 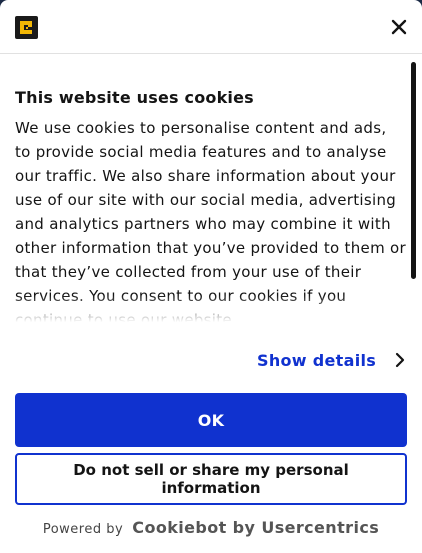 I want to click on ok-button-label: OK, so click(x=211, y=420).